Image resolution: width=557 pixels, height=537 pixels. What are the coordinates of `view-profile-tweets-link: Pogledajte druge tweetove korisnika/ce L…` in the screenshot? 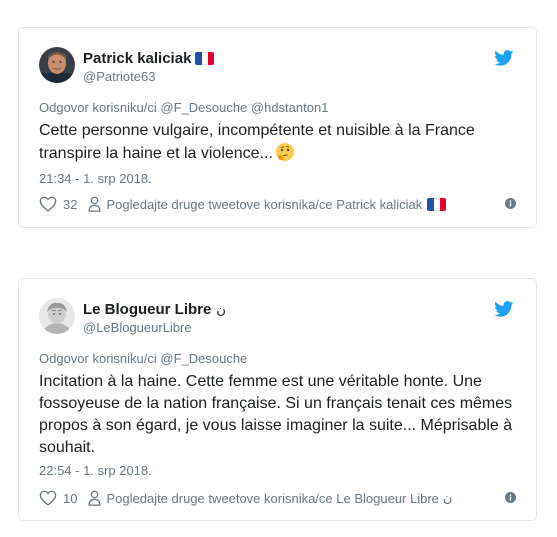 It's located at (270, 498).